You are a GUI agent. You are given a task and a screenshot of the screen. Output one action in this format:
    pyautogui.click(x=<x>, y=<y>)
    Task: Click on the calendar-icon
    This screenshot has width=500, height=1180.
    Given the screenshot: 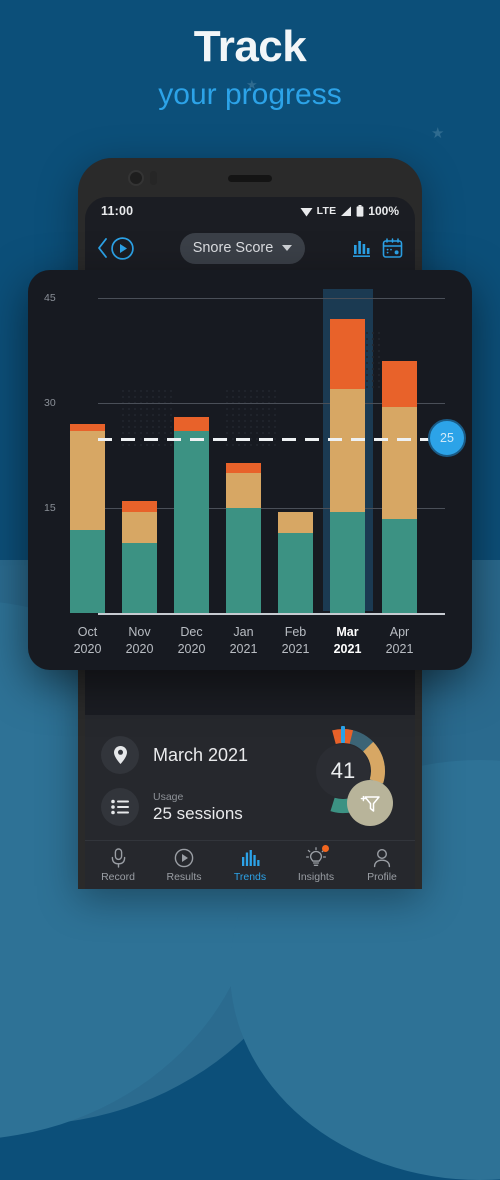 What is the action you would take?
    pyautogui.click(x=392, y=247)
    